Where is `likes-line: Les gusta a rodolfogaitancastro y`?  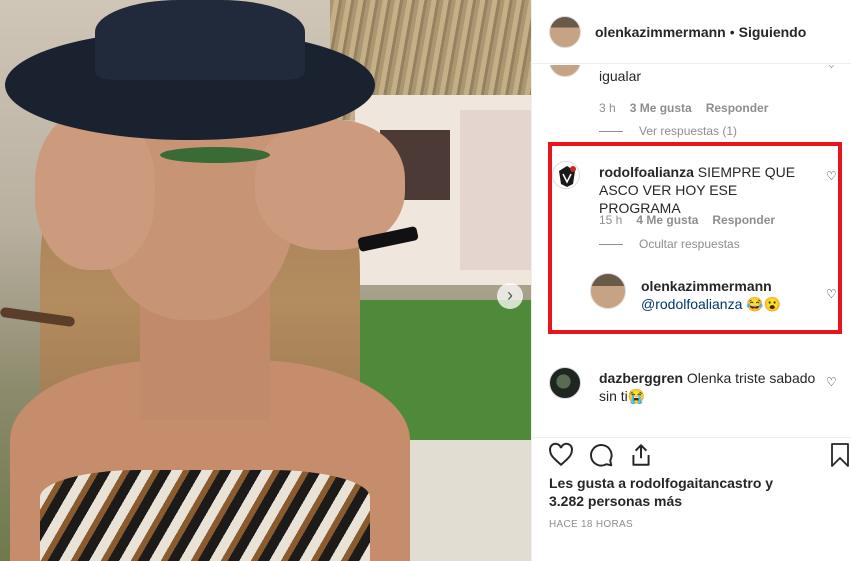
likes-line: Les gusta a rodolfogaitancastro y is located at coordinates (661, 483).